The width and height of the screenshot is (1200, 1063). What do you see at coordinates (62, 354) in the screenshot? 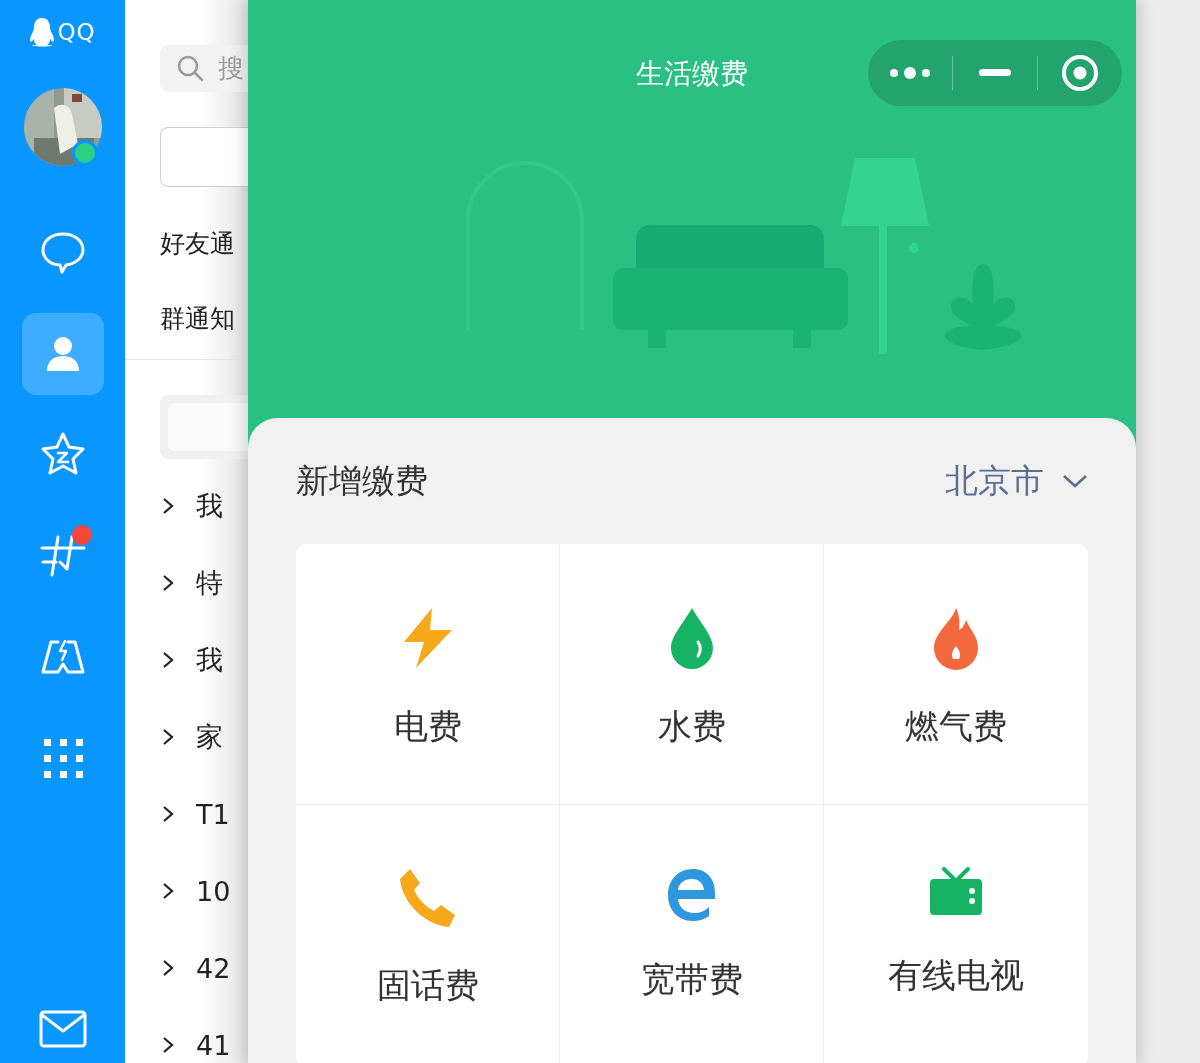
I see `nav-button` at bounding box center [62, 354].